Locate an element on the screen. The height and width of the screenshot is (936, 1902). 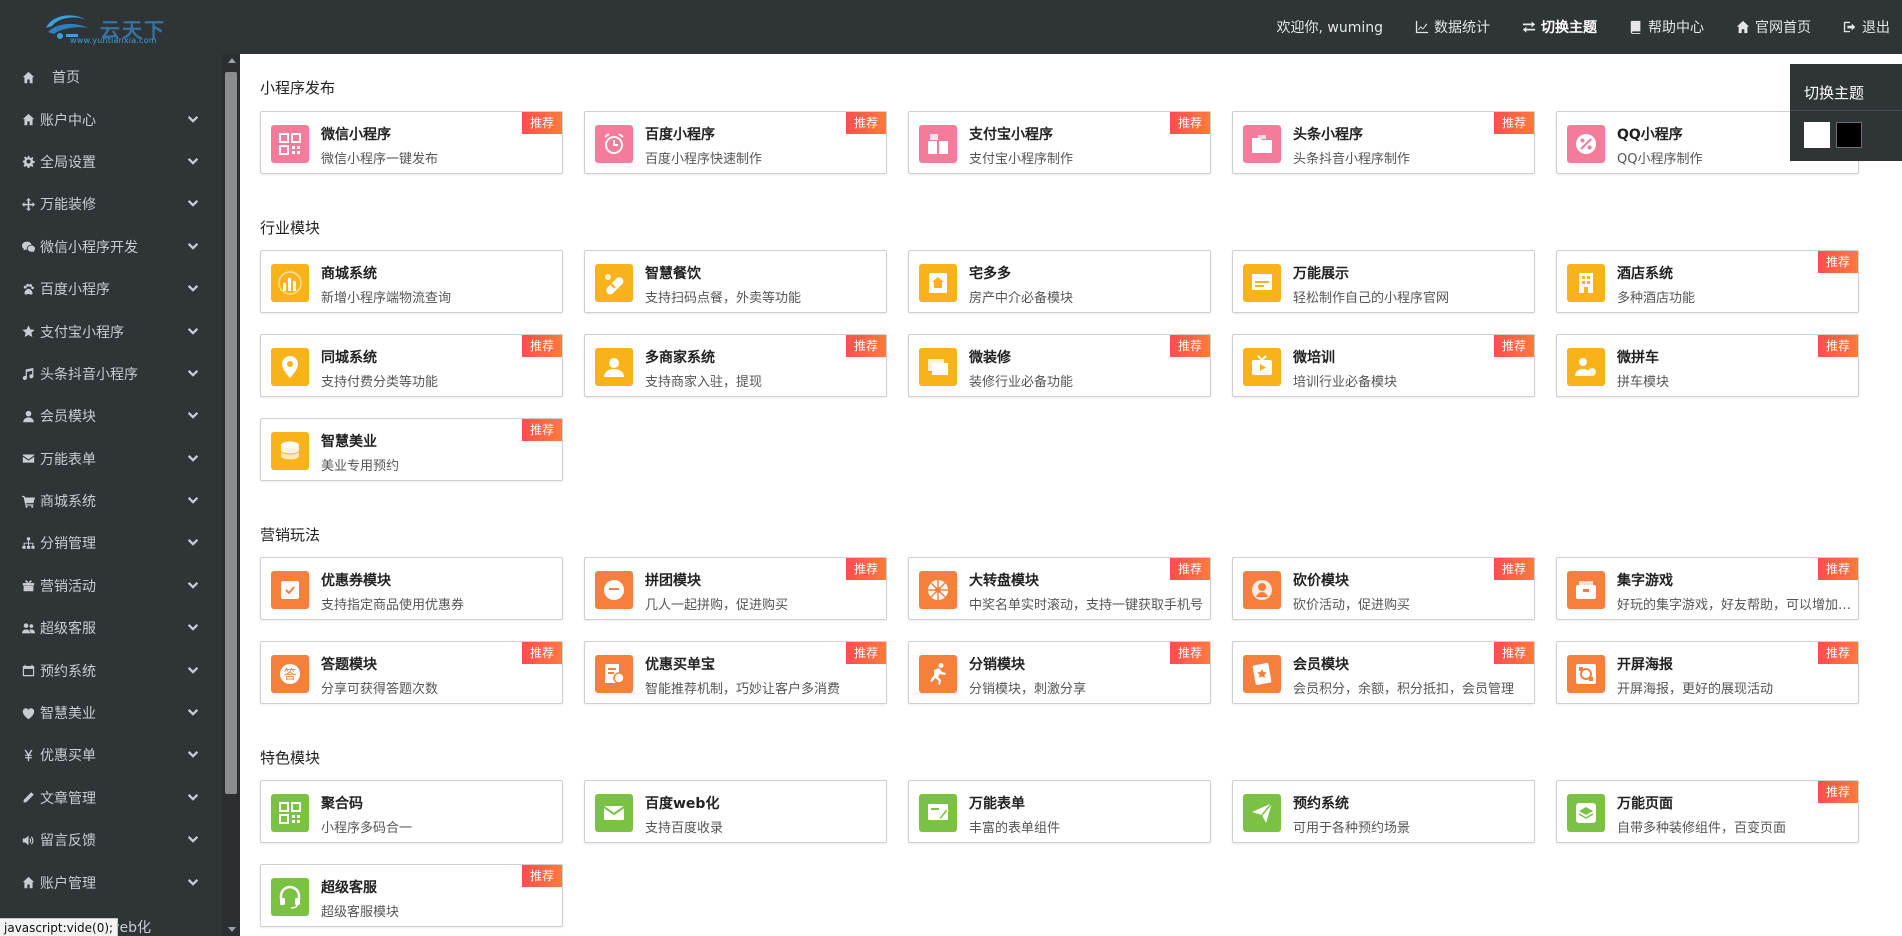
module-card: 预约系统 可用于各种预约场景 is located at coordinates (1383, 811).